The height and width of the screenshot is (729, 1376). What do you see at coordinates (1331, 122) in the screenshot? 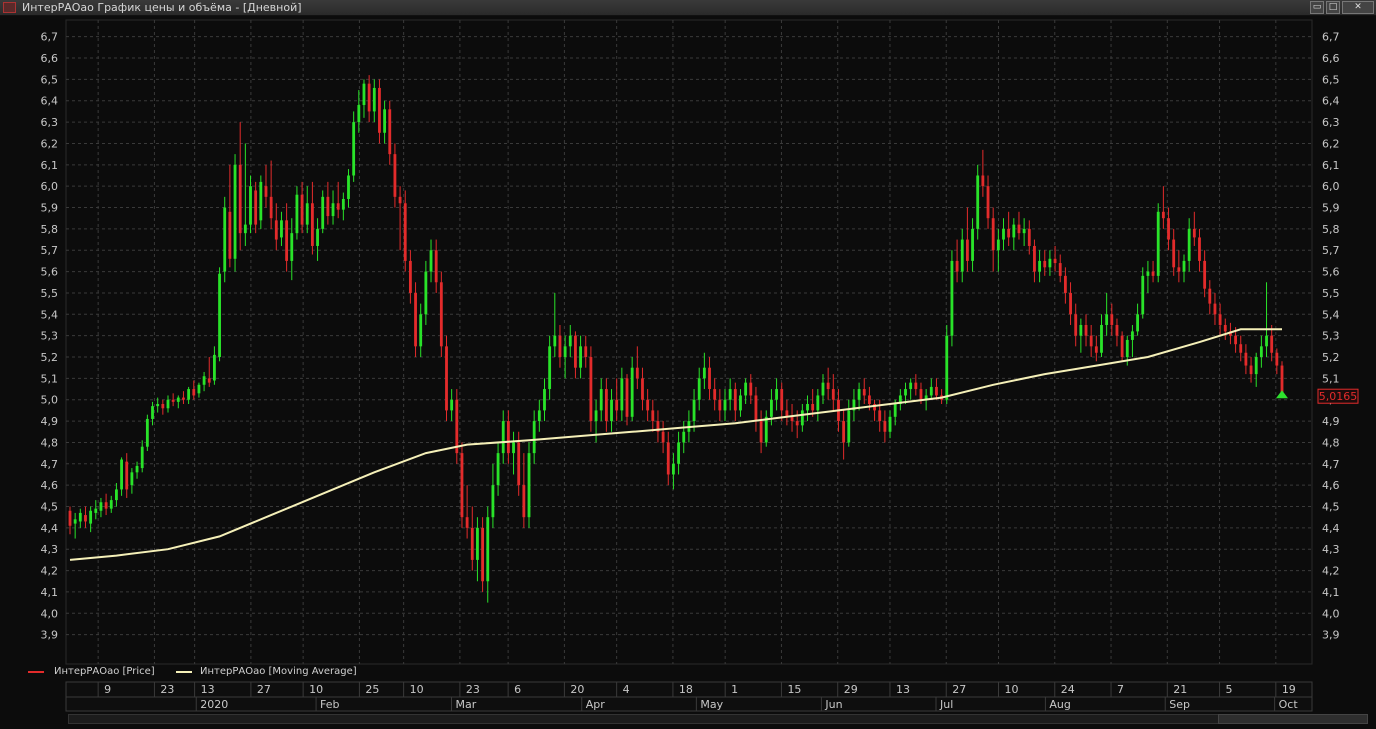
I see `y-tick-label-right: 6,3` at bounding box center [1331, 122].